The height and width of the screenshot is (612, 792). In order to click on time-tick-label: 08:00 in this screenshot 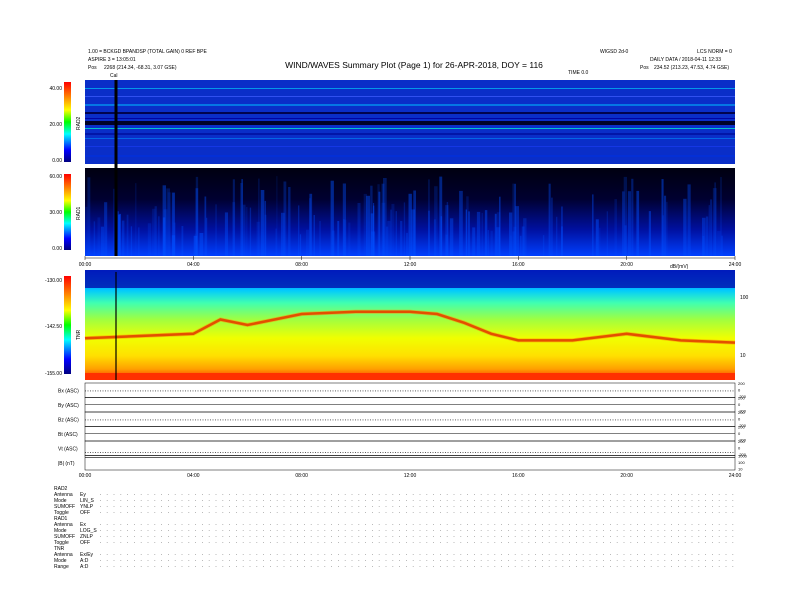, I will do `click(301, 265)`.